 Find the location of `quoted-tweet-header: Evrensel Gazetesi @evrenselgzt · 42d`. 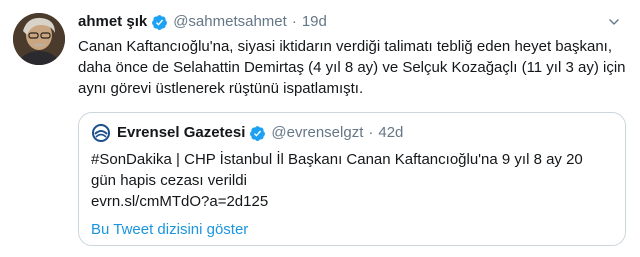

quoted-tweet-header: Evrensel Gazetesi @evrenselgzt · 42d is located at coordinates (352, 133).